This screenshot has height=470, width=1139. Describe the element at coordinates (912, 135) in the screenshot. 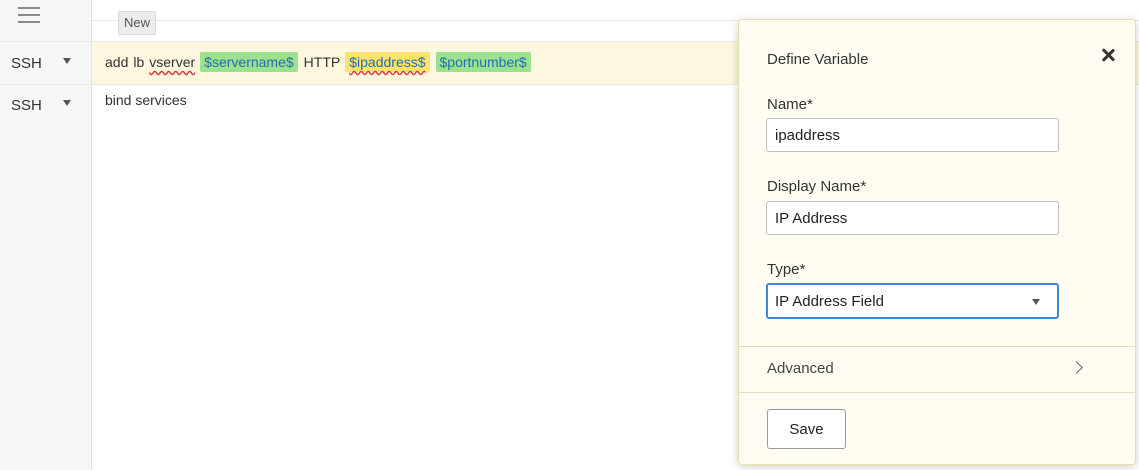

I see `name-input` at that location.